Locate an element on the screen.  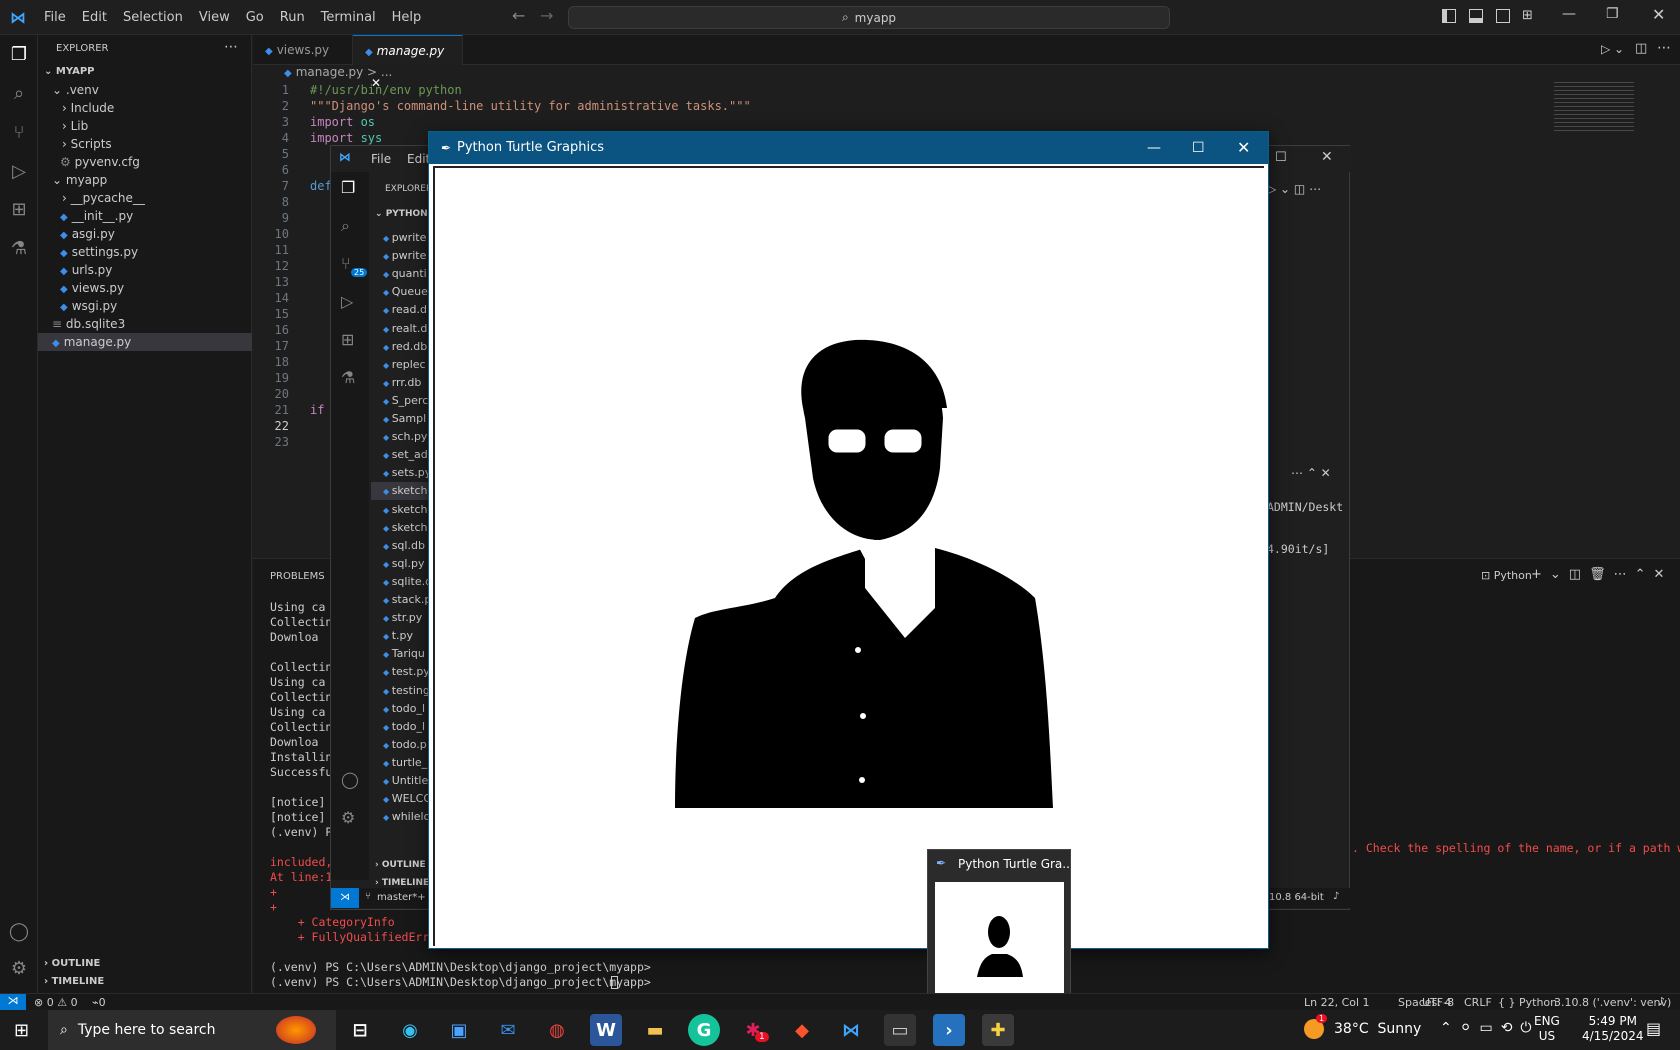
win2-file-item: ◆ Tariqu is located at coordinates (401, 654).